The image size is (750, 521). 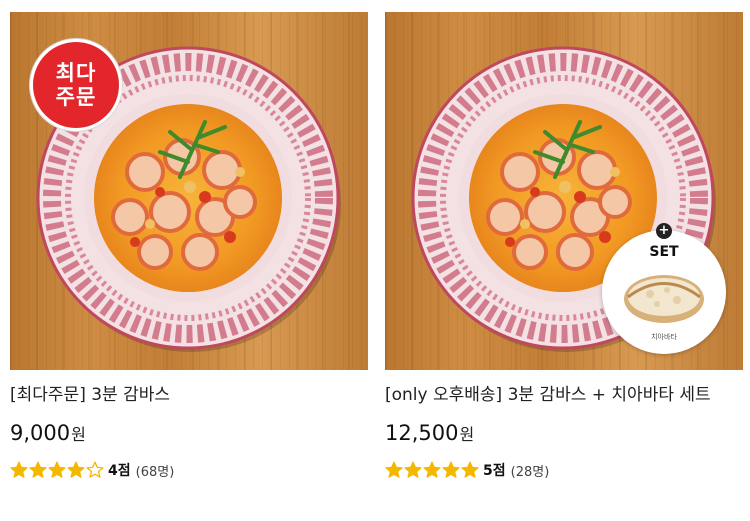 I want to click on review-count: (28명), so click(x=530, y=472).